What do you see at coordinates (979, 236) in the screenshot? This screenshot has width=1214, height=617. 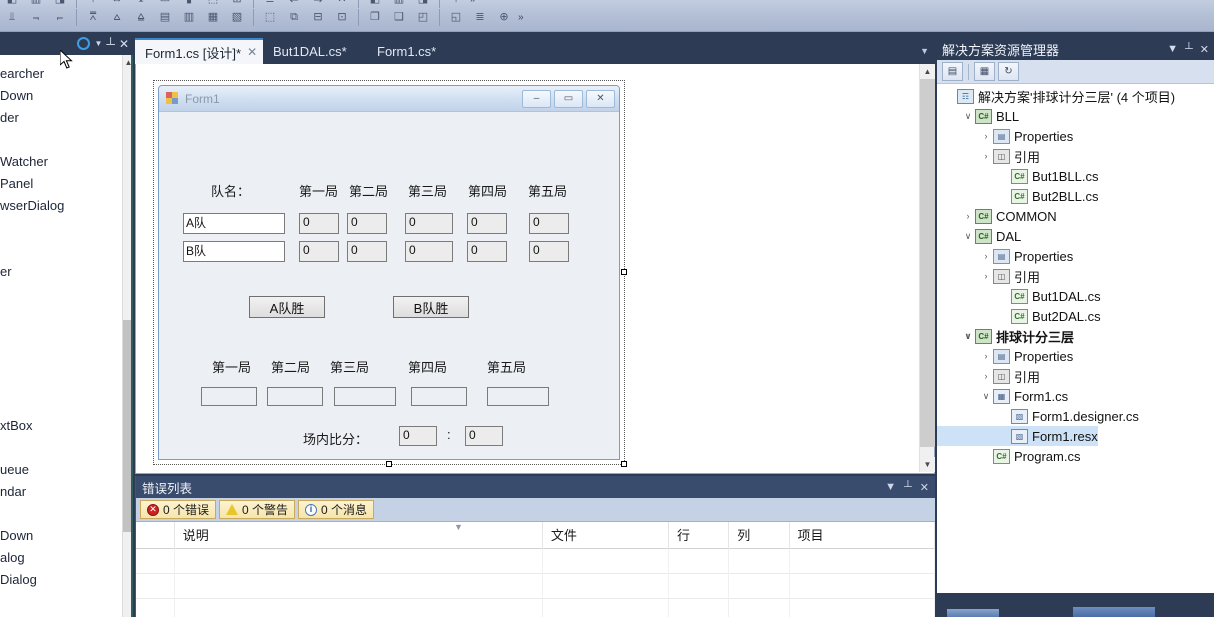 I see `tree-node: ∨ C# DAL` at bounding box center [979, 236].